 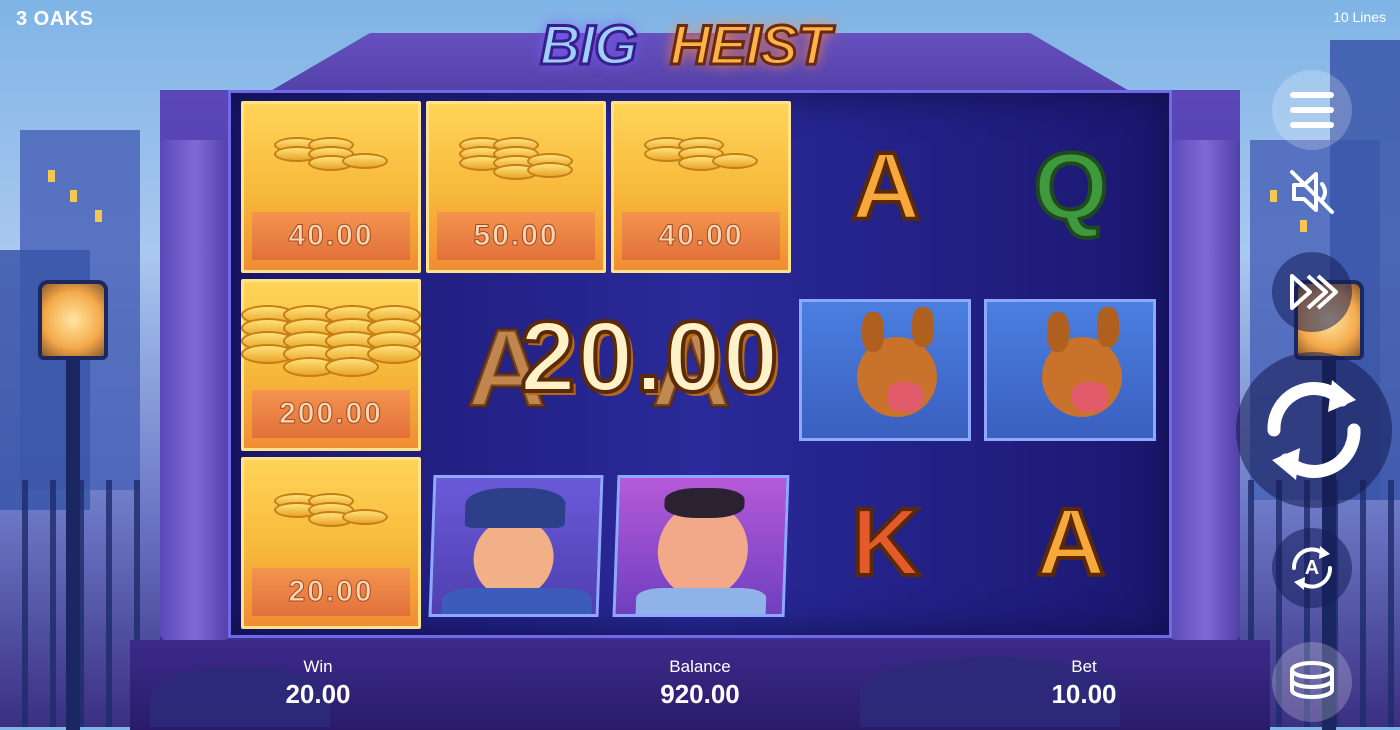 I want to click on money-value: 20.00, so click(x=331, y=592).